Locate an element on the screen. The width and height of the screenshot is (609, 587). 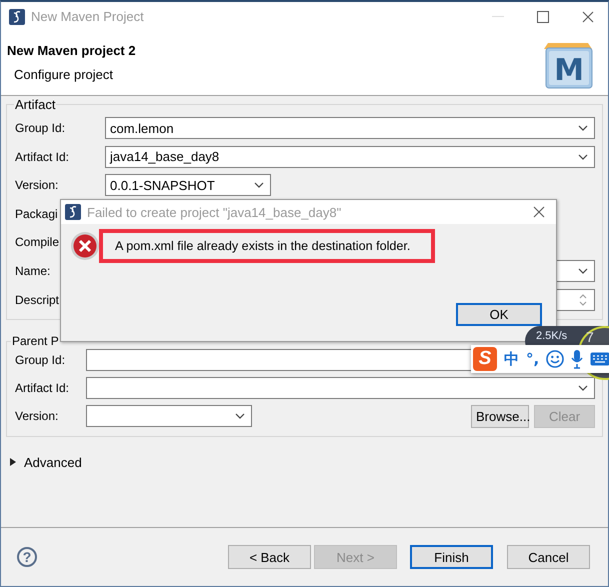
microphone-icon is located at coordinates (577, 359).